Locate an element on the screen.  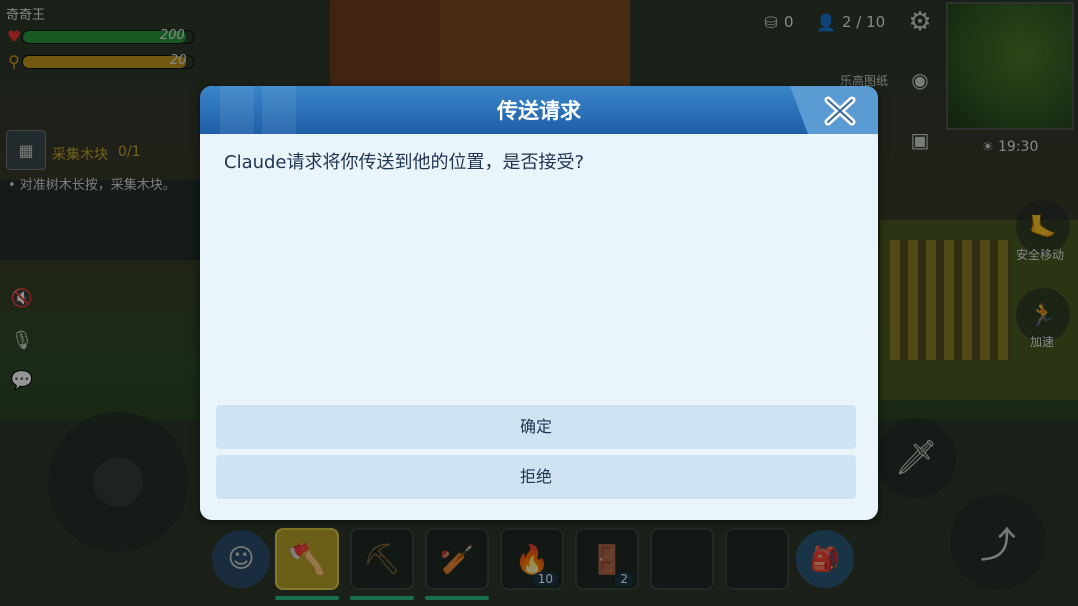
dialog-title: 传送请求 is located at coordinates (539, 111).